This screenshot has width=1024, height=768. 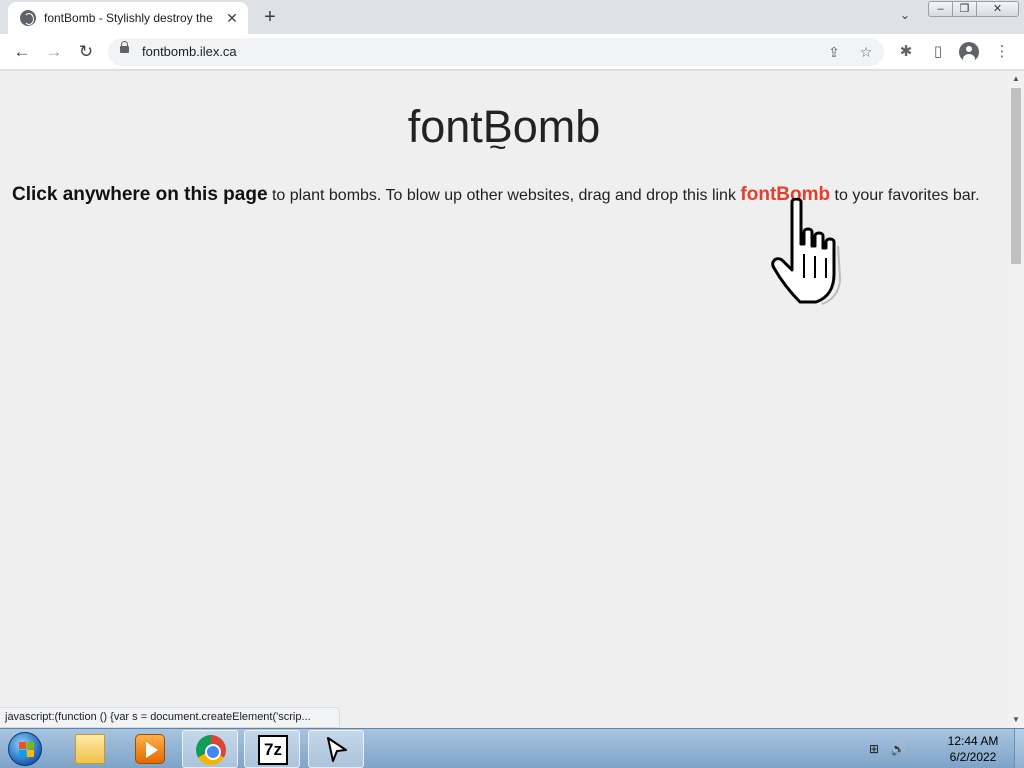 I want to click on browser-toolbar: ← → ↻ fontbomb.ilex.ca ⇪ ☆ ✱ ▯ ⋮, so click(x=512, y=52).